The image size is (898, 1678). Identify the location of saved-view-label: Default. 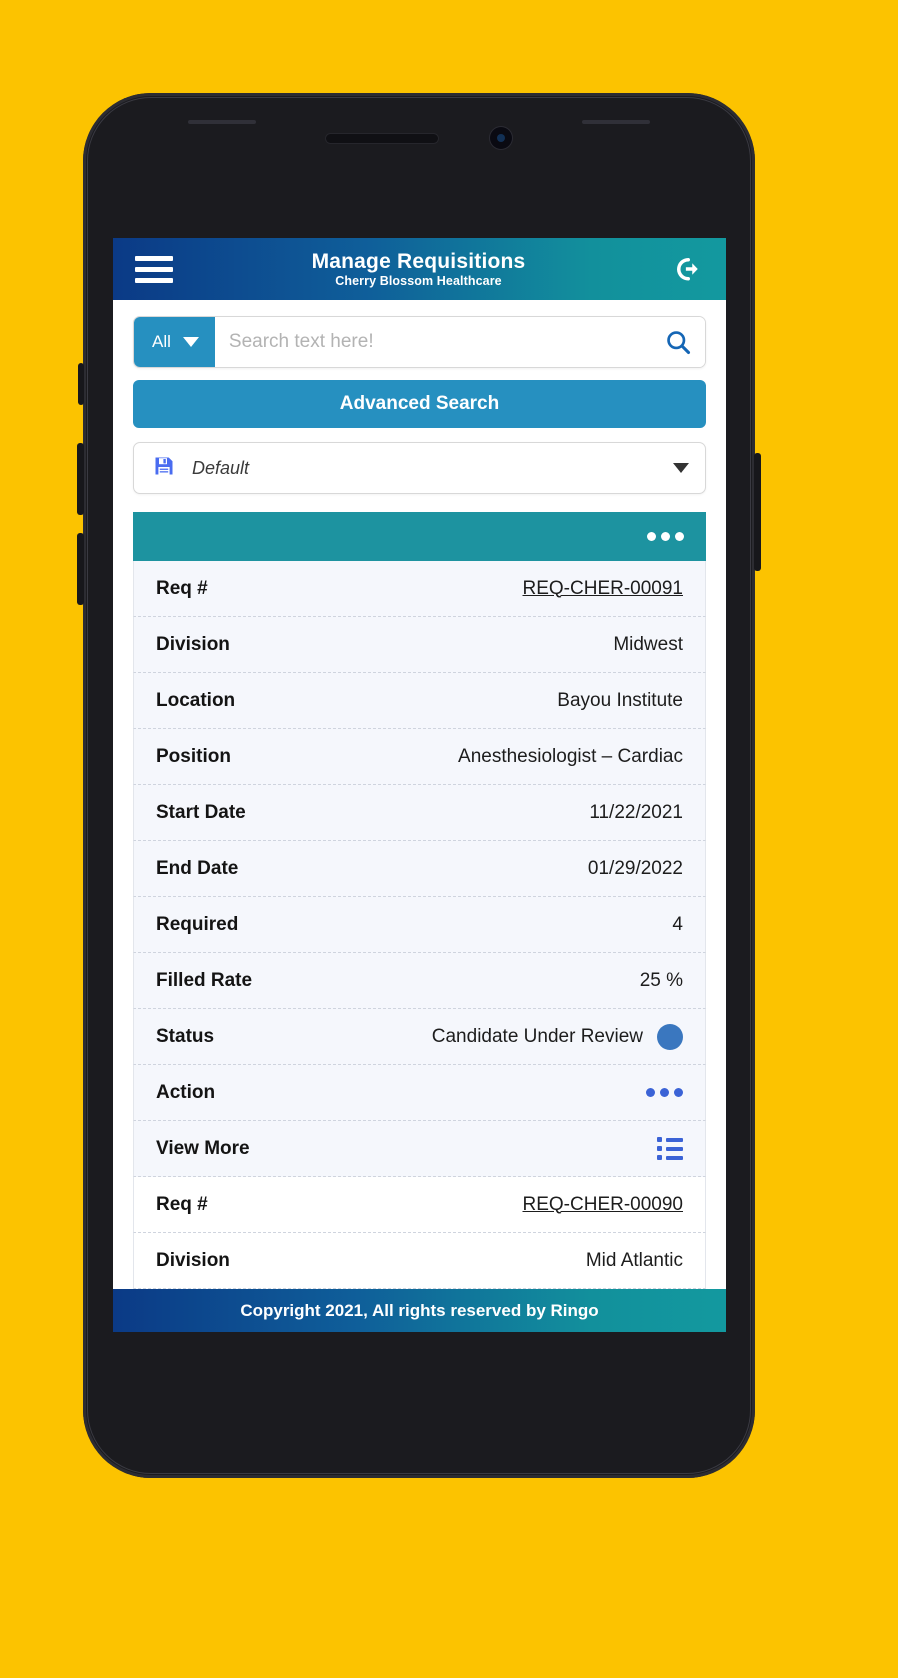
(221, 467).